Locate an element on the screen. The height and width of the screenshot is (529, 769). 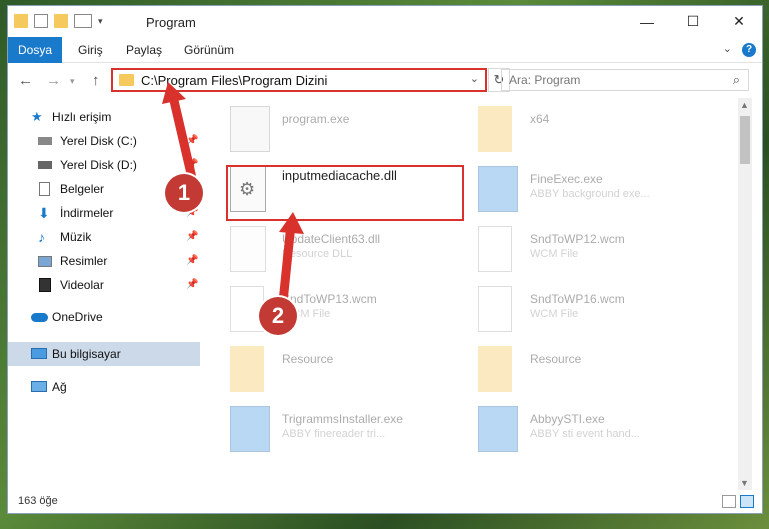
drive-icon is located at coordinates (45, 165).